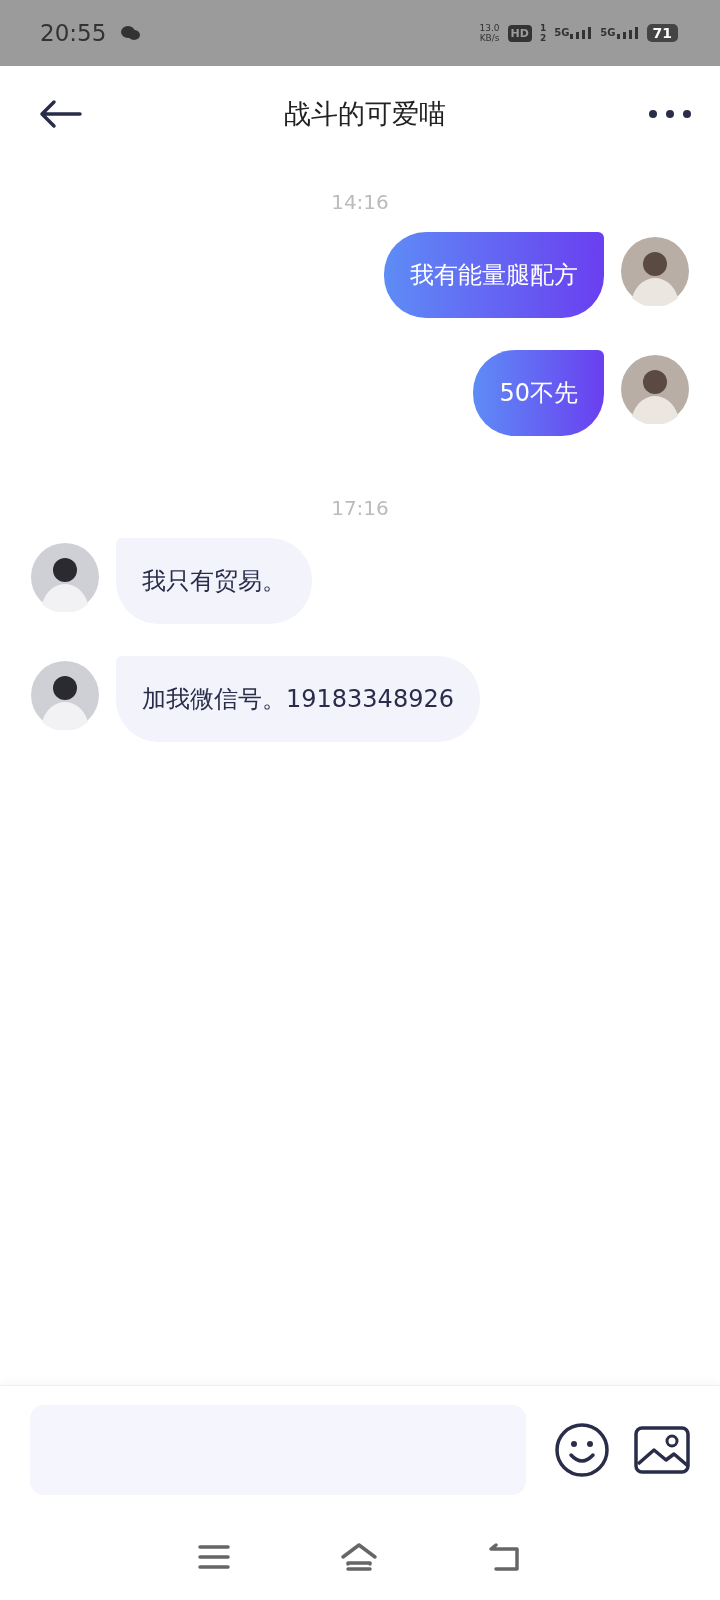  Describe the element at coordinates (214, 1557) in the screenshot. I see `menu-icon` at that location.